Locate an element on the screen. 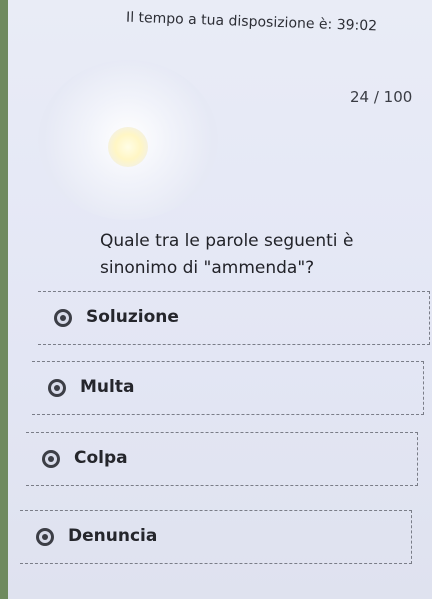 The image size is (432, 599). answer-option-multa: Multa is located at coordinates (228, 388).